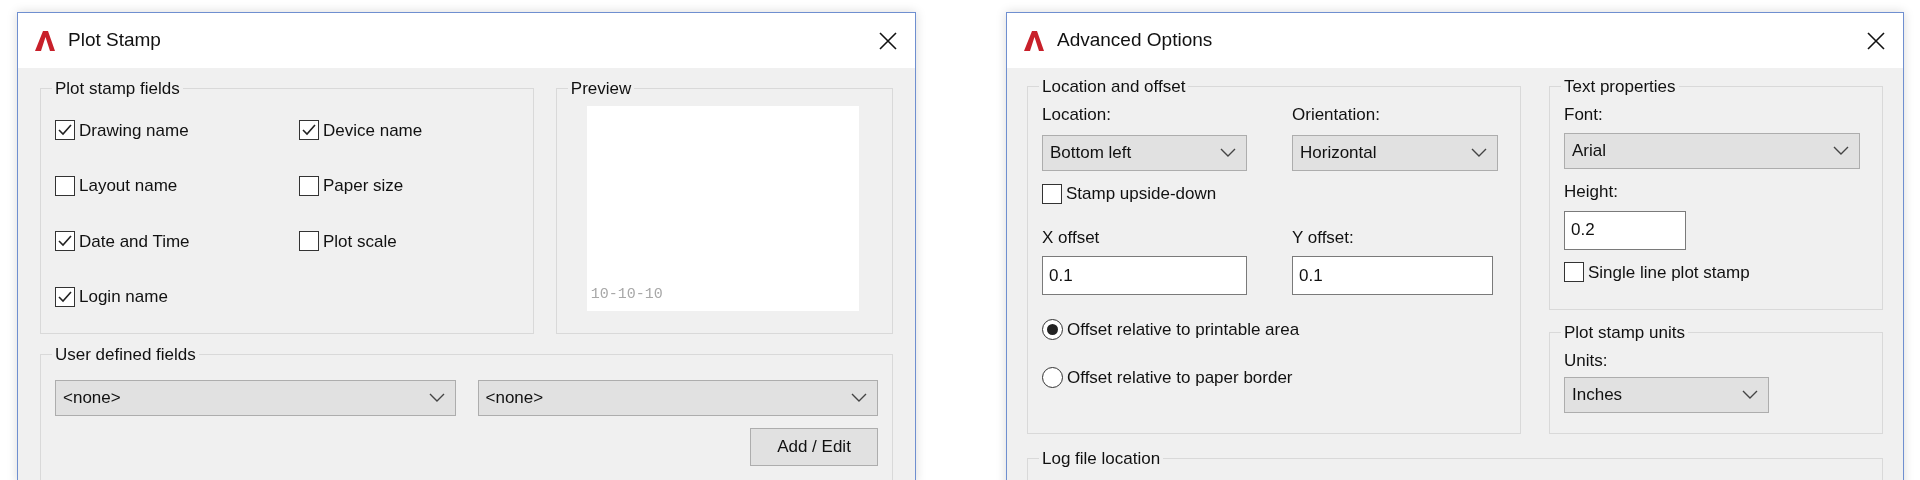 The width and height of the screenshot is (1920, 480). Describe the element at coordinates (1591, 192) in the screenshot. I see `field-label: Height:` at that location.